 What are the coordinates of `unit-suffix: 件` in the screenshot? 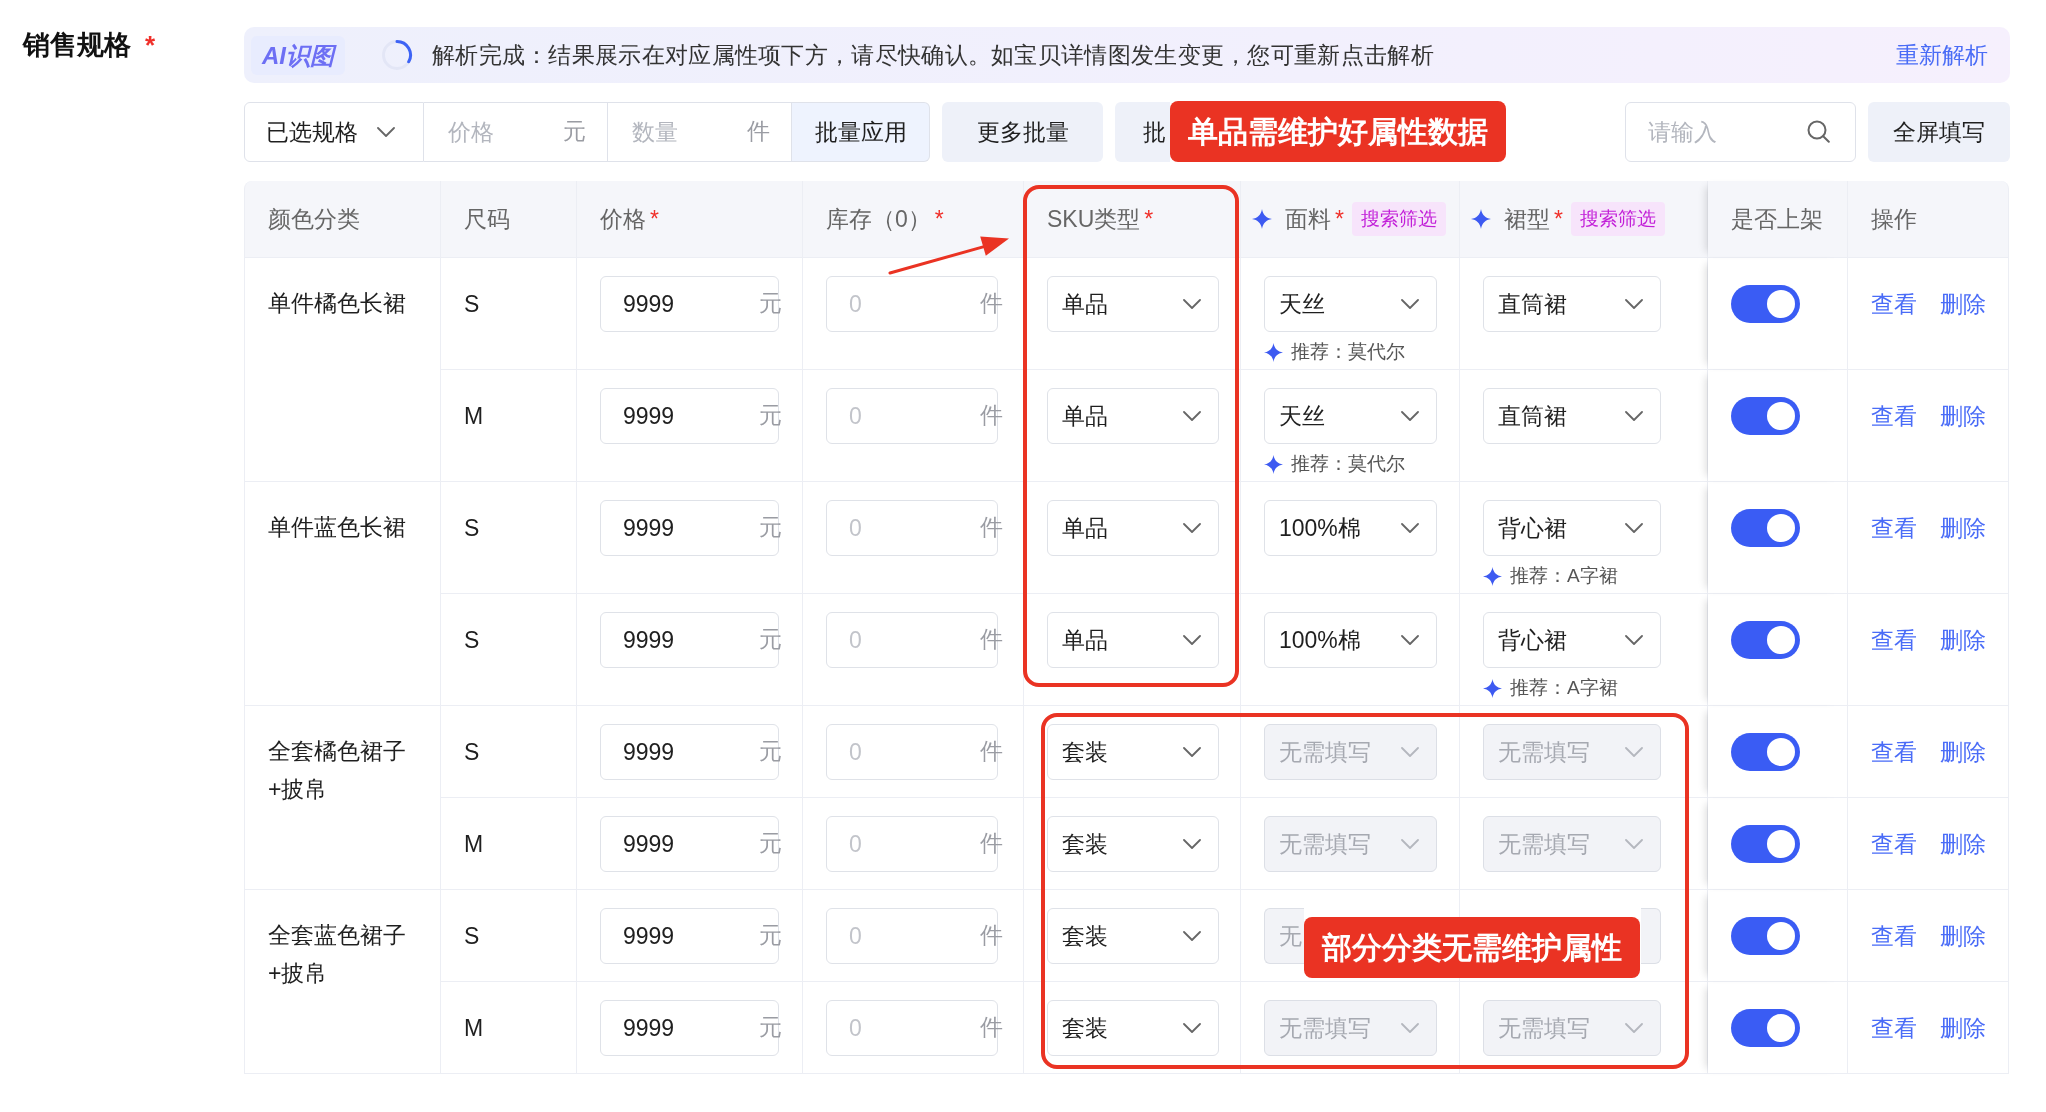 It's located at (758, 132).